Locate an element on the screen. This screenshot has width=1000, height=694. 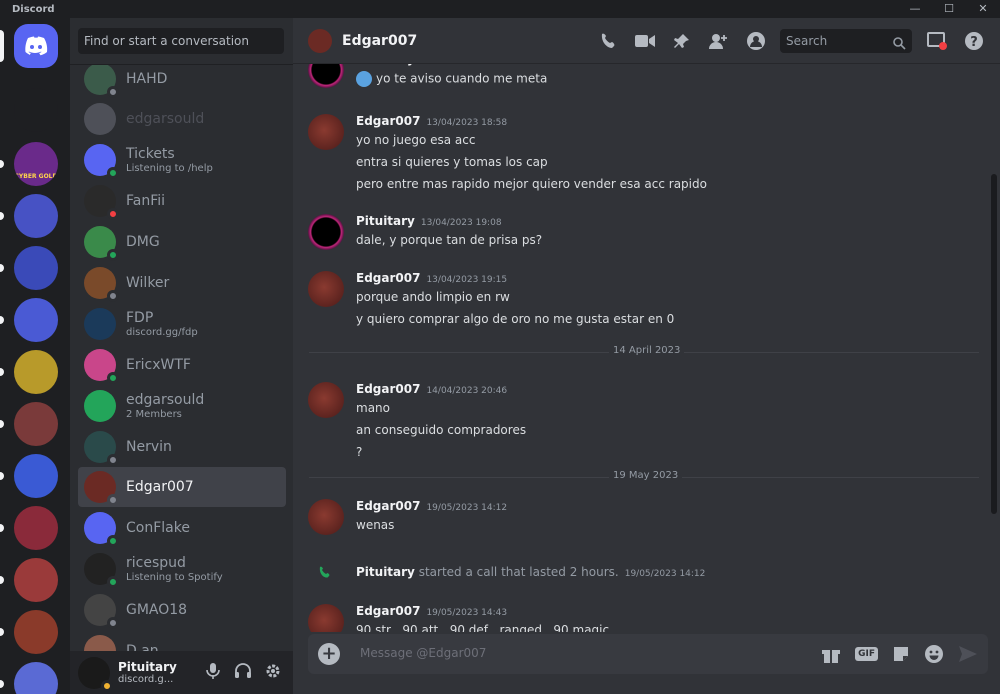
discord-logo-icon is located at coordinates (36, 46).